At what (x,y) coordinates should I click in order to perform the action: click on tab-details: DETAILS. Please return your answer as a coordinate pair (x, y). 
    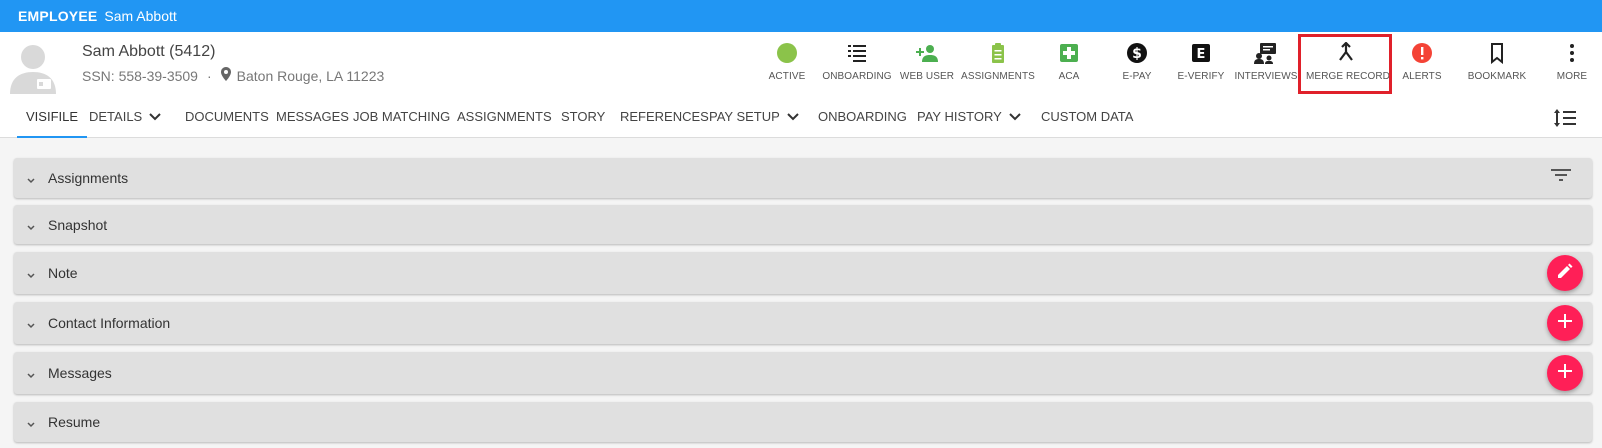
    Looking at the image, I should click on (125, 117).